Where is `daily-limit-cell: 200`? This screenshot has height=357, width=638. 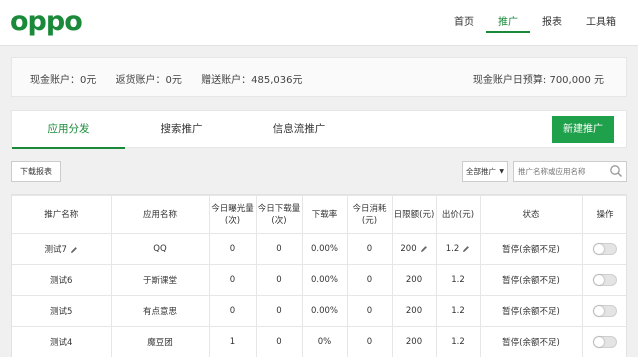 daily-limit-cell: 200 is located at coordinates (414, 249).